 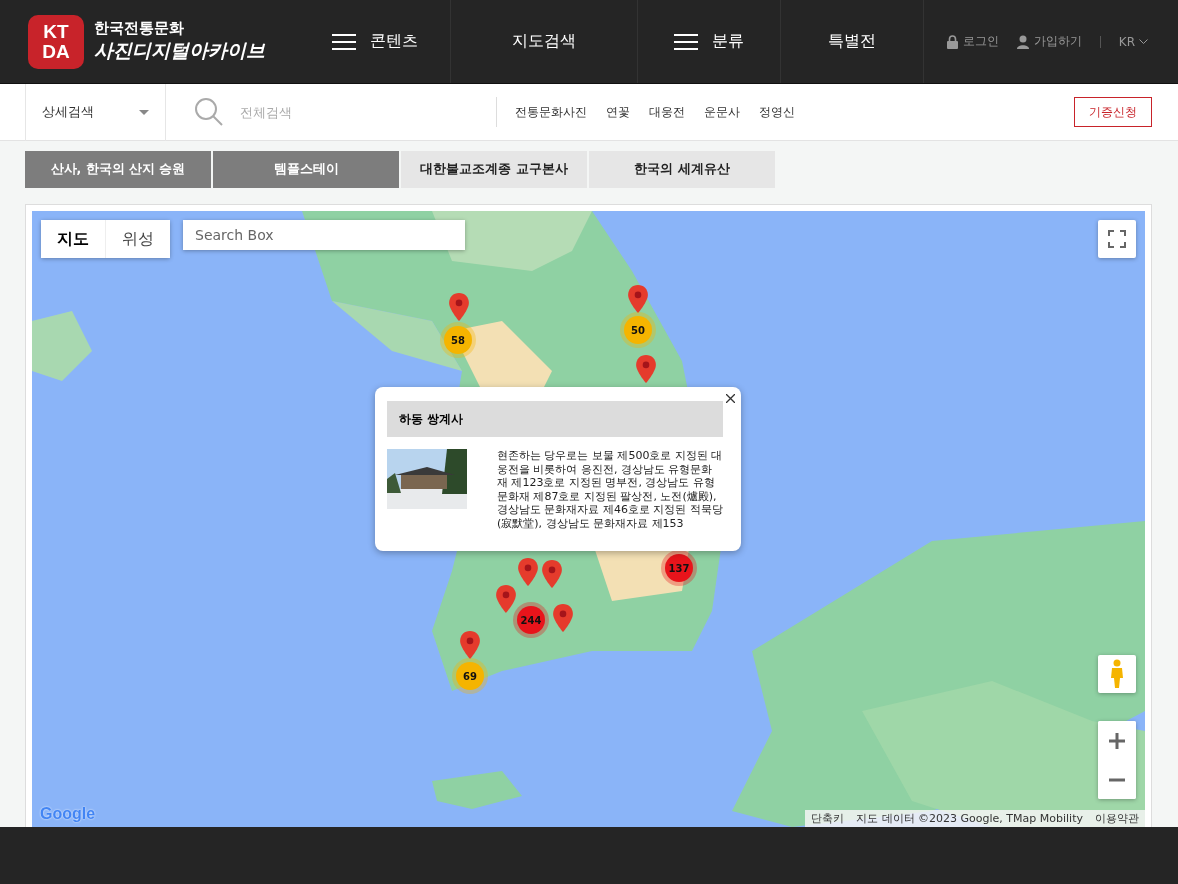 I want to click on lock-icon, so click(x=952, y=41).